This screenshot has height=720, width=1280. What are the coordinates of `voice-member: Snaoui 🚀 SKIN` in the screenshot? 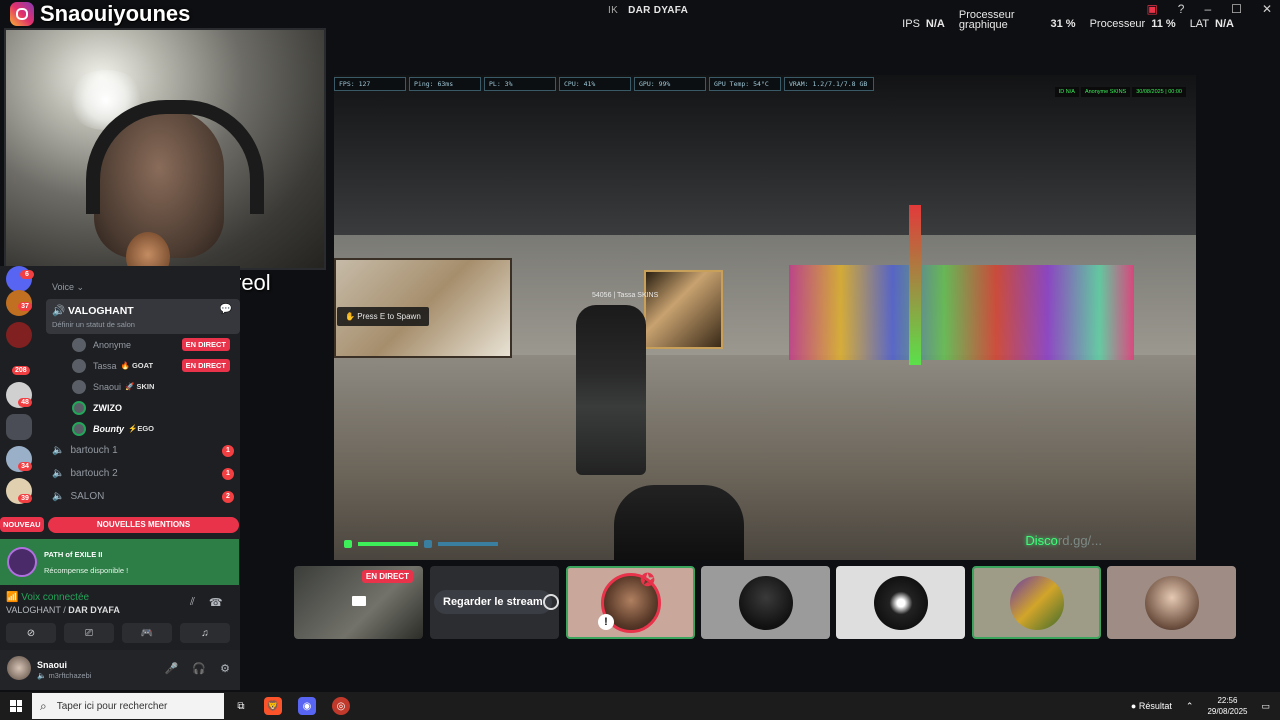 It's located at (143, 386).